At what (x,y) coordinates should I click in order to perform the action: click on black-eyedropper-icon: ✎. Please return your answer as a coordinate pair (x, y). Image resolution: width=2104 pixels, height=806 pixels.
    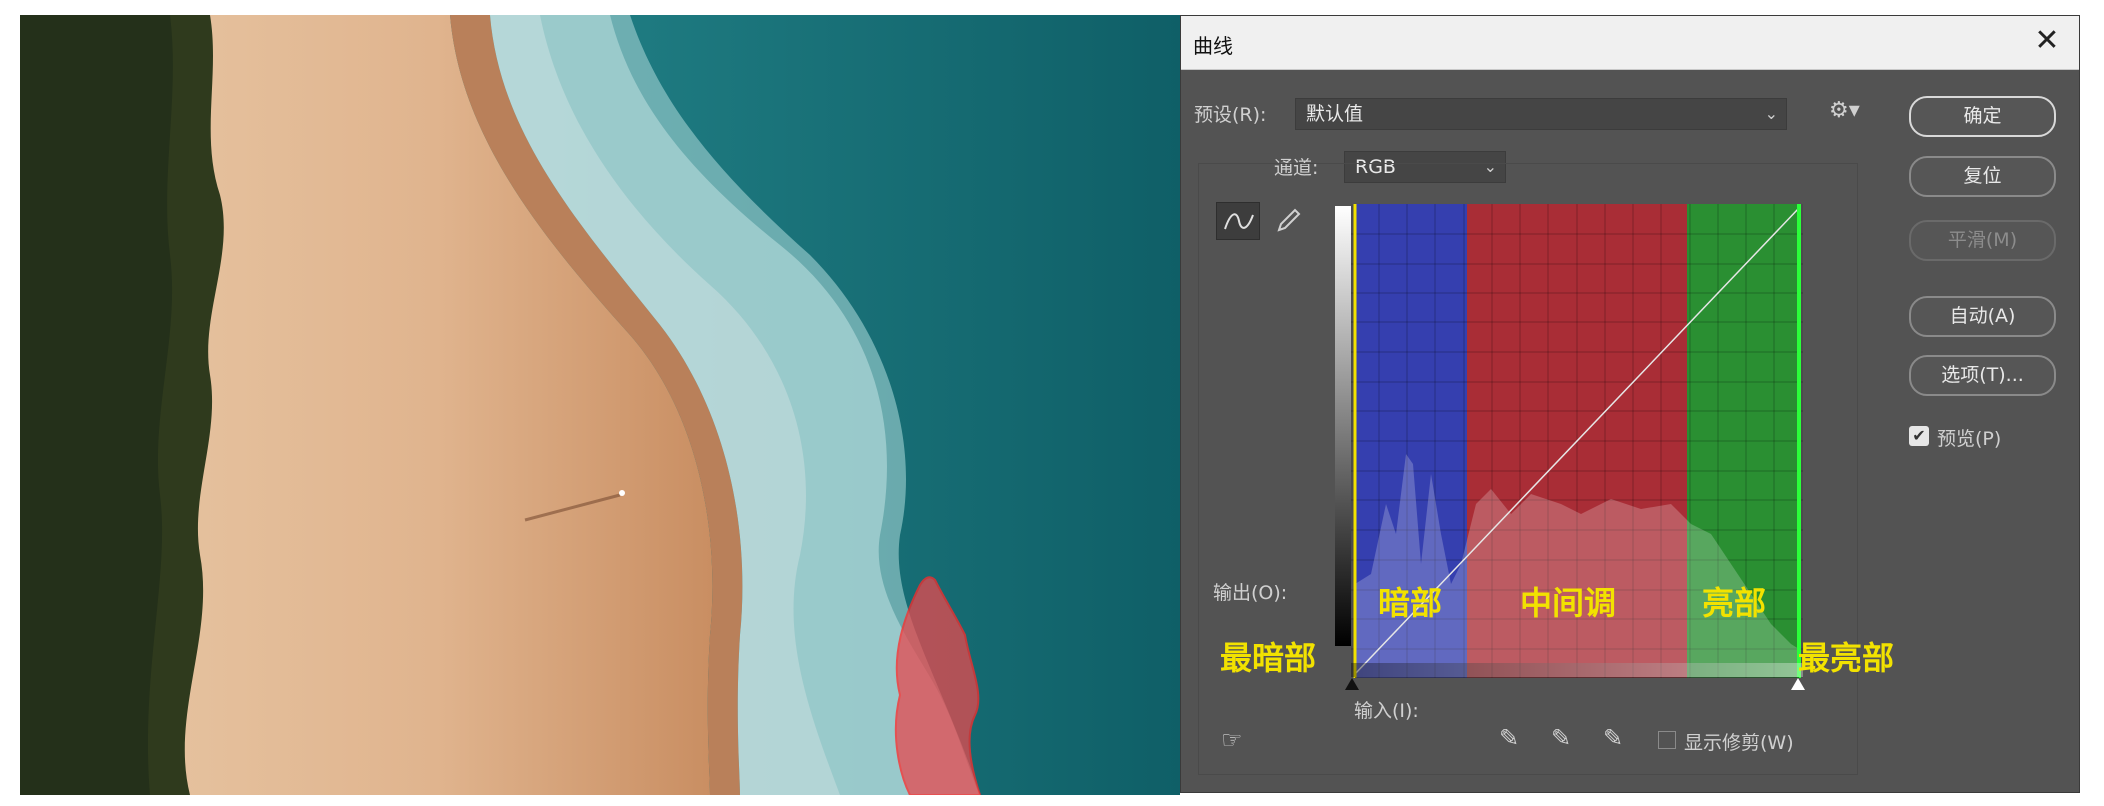
    Looking at the image, I should click on (1509, 738).